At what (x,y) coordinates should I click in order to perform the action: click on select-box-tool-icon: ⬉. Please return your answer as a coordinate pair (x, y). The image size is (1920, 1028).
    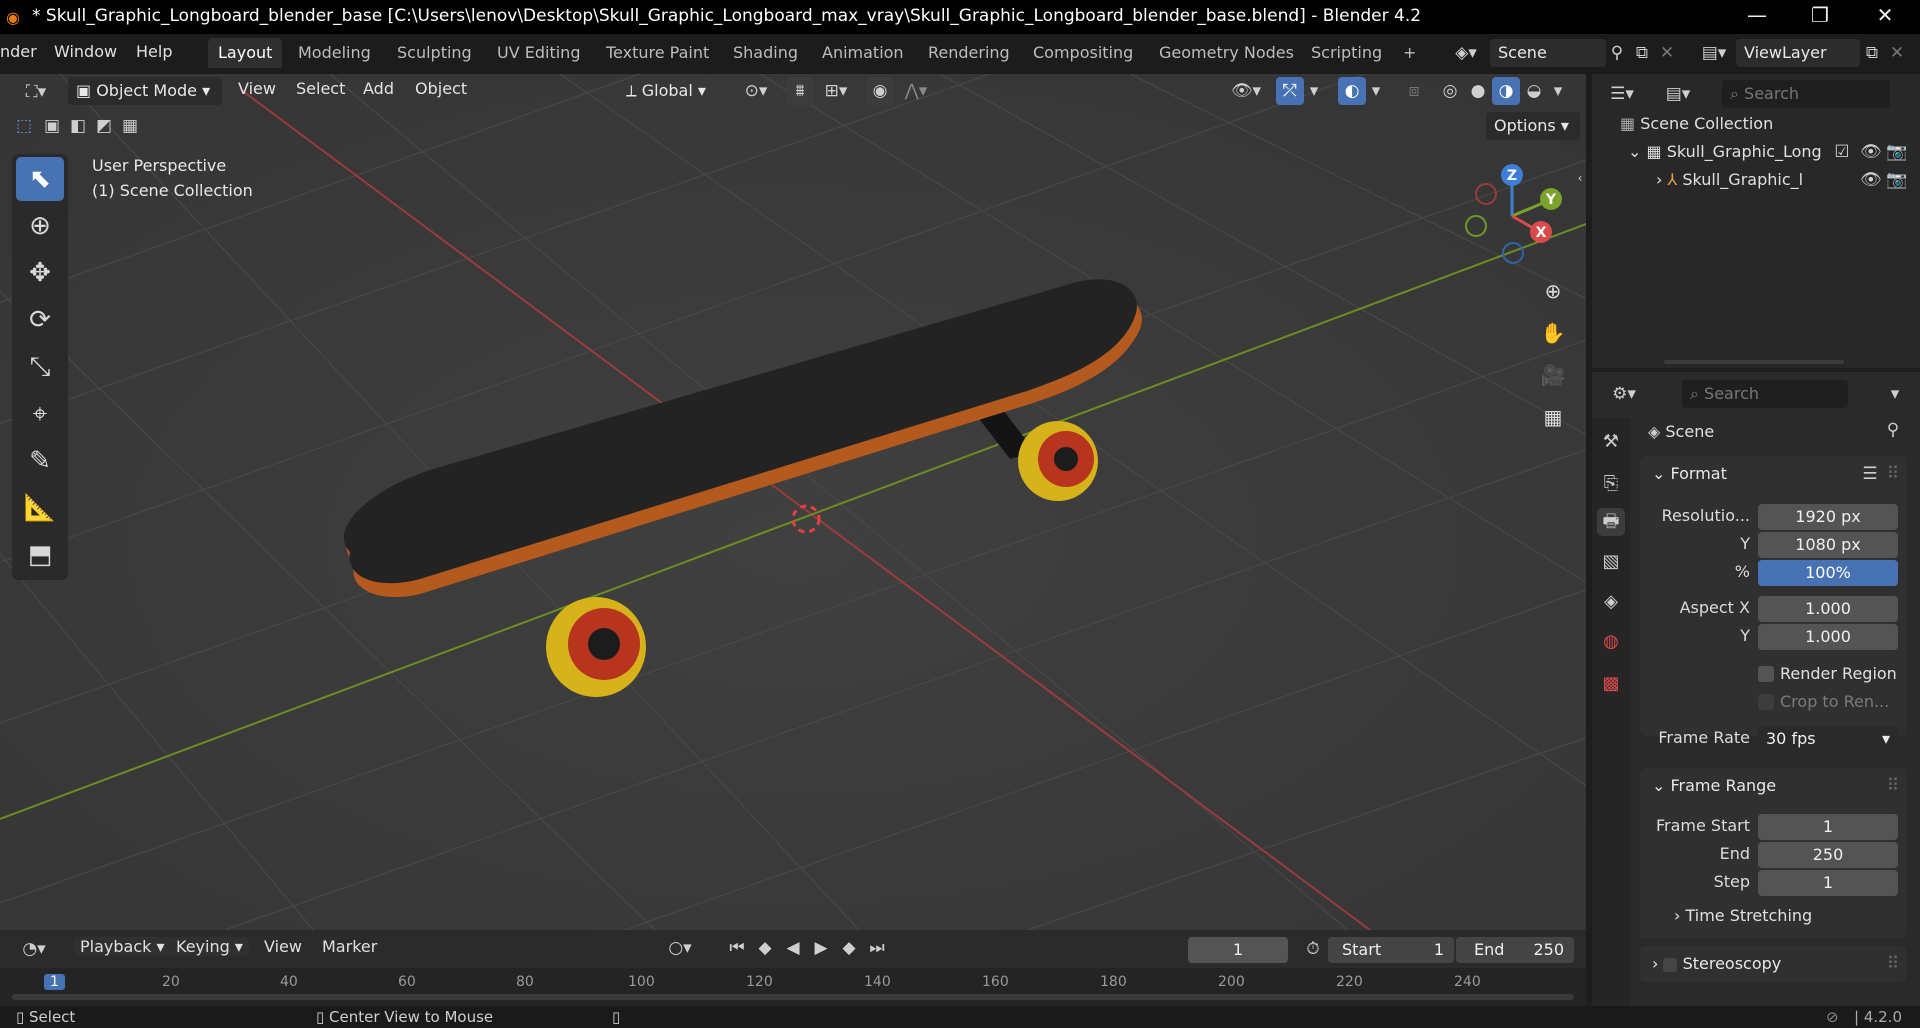
    Looking at the image, I should click on (40, 179).